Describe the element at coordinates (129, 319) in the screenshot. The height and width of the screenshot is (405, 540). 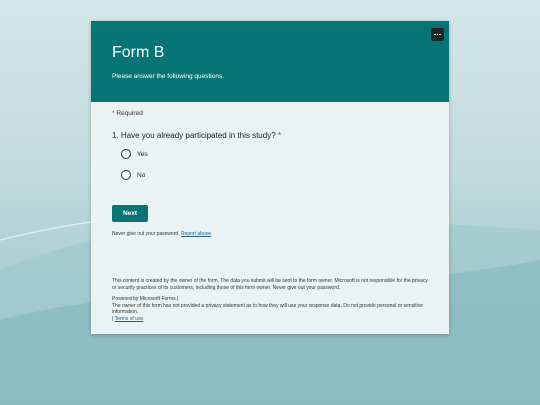
I see `terms-of-use-link: Terms of use` at that location.